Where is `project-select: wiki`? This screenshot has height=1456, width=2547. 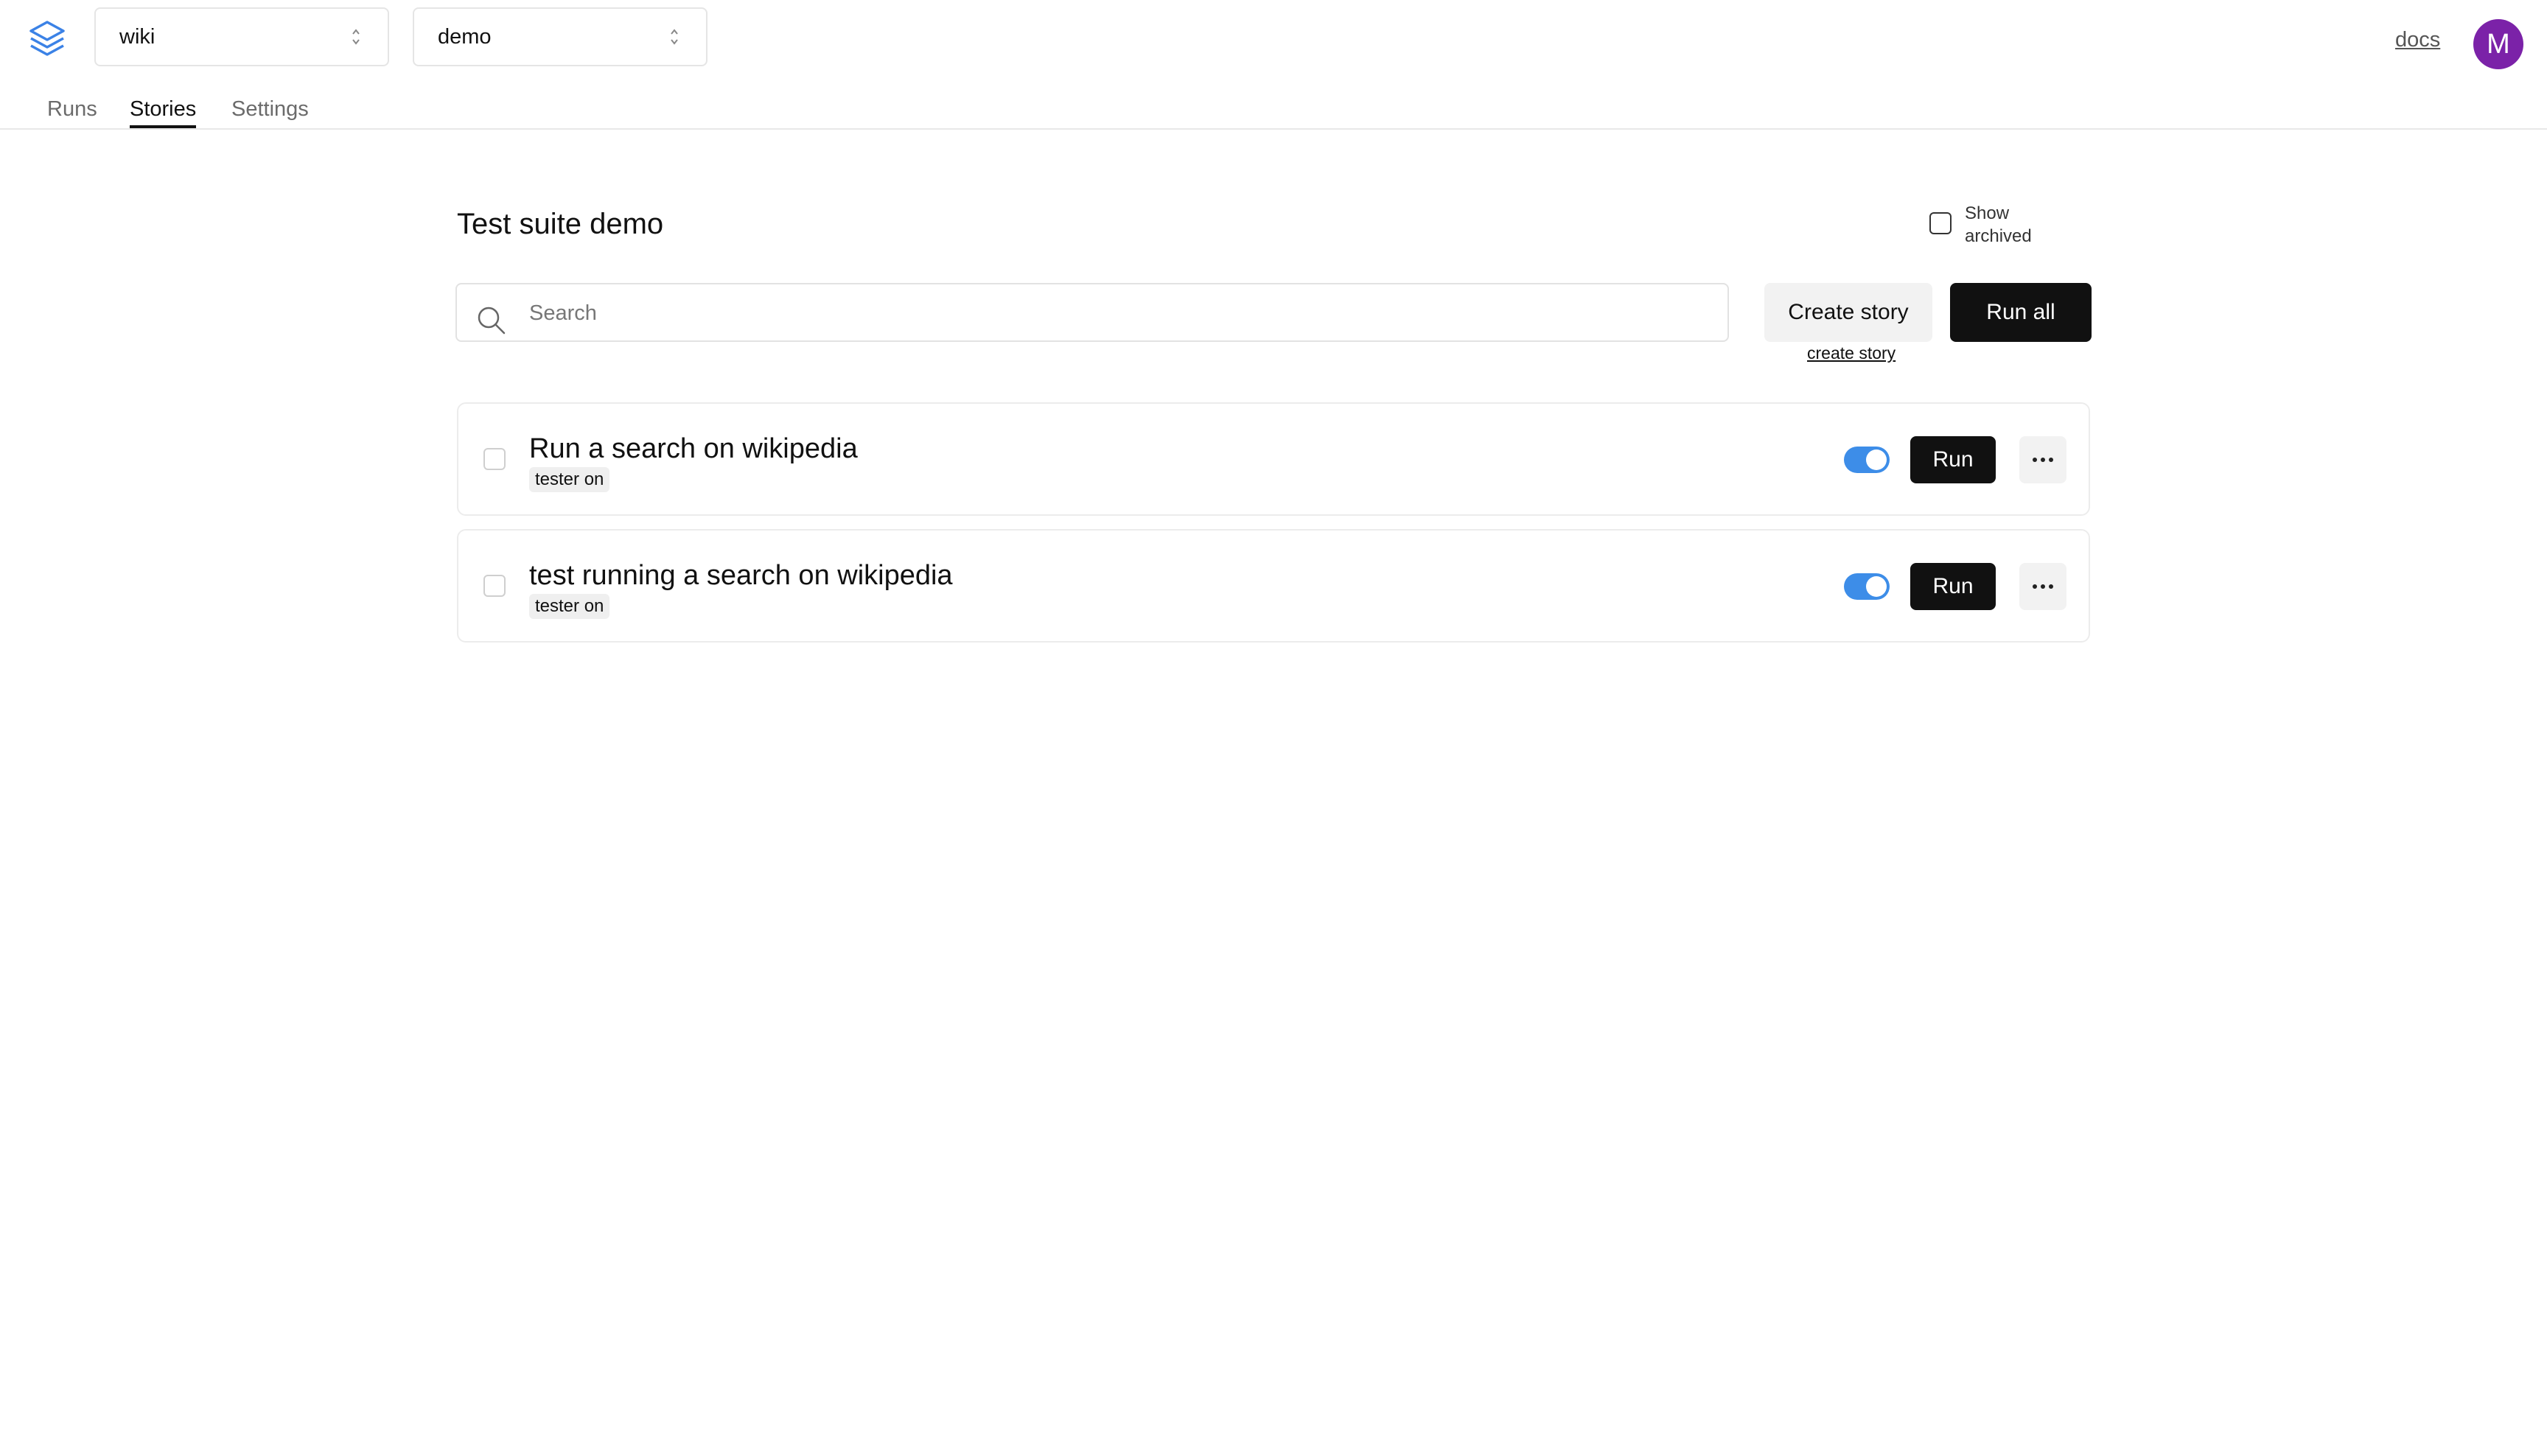 project-select: wiki is located at coordinates (241, 36).